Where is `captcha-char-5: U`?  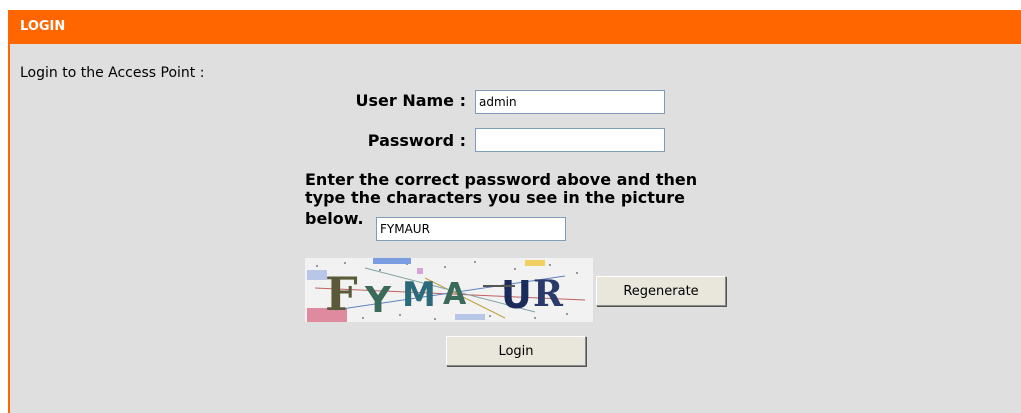 captcha-char-5: U is located at coordinates (516, 295).